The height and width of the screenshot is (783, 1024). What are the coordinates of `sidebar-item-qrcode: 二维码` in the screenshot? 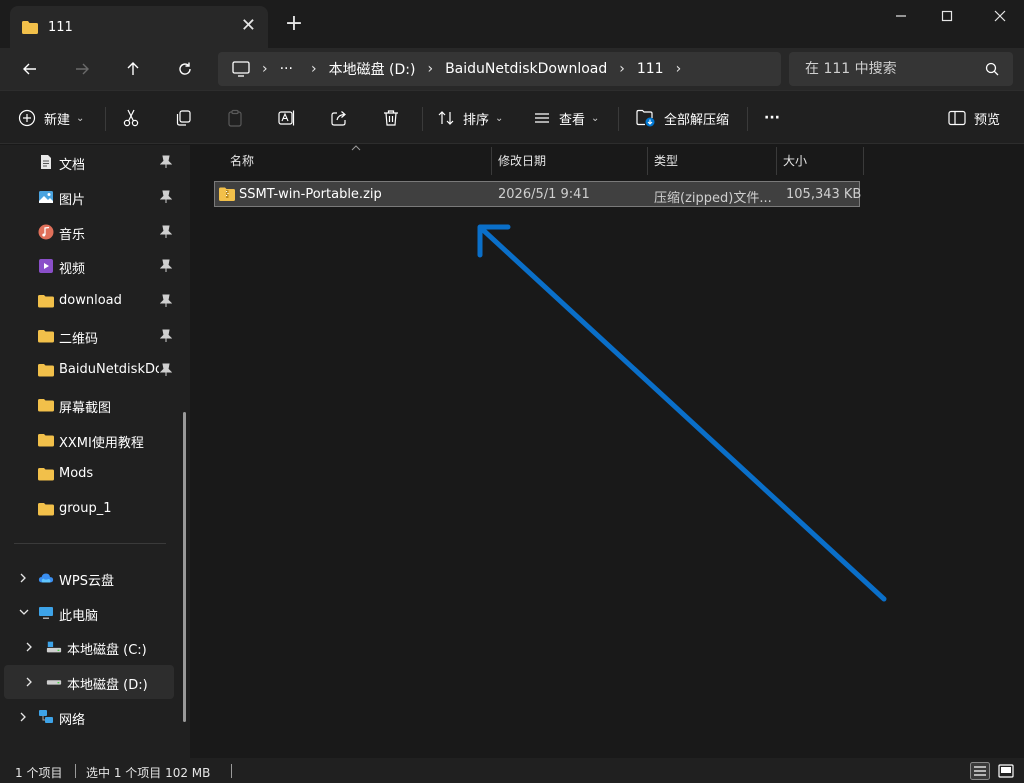 It's located at (87, 336).